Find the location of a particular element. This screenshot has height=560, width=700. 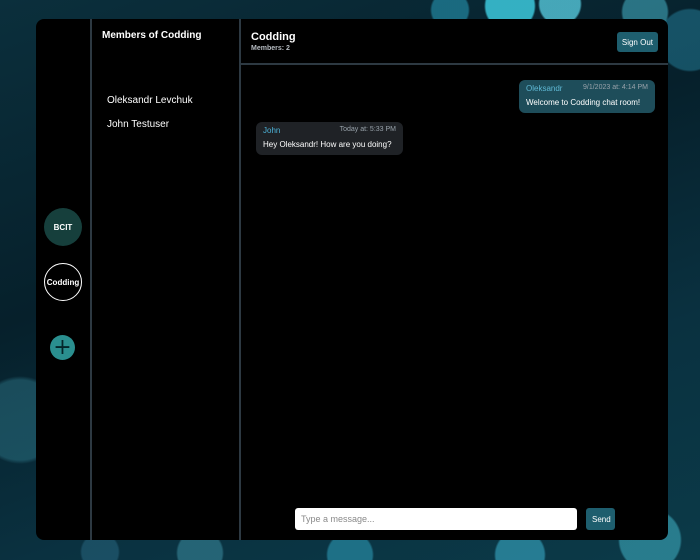

plus-icon: + is located at coordinates (62, 347).